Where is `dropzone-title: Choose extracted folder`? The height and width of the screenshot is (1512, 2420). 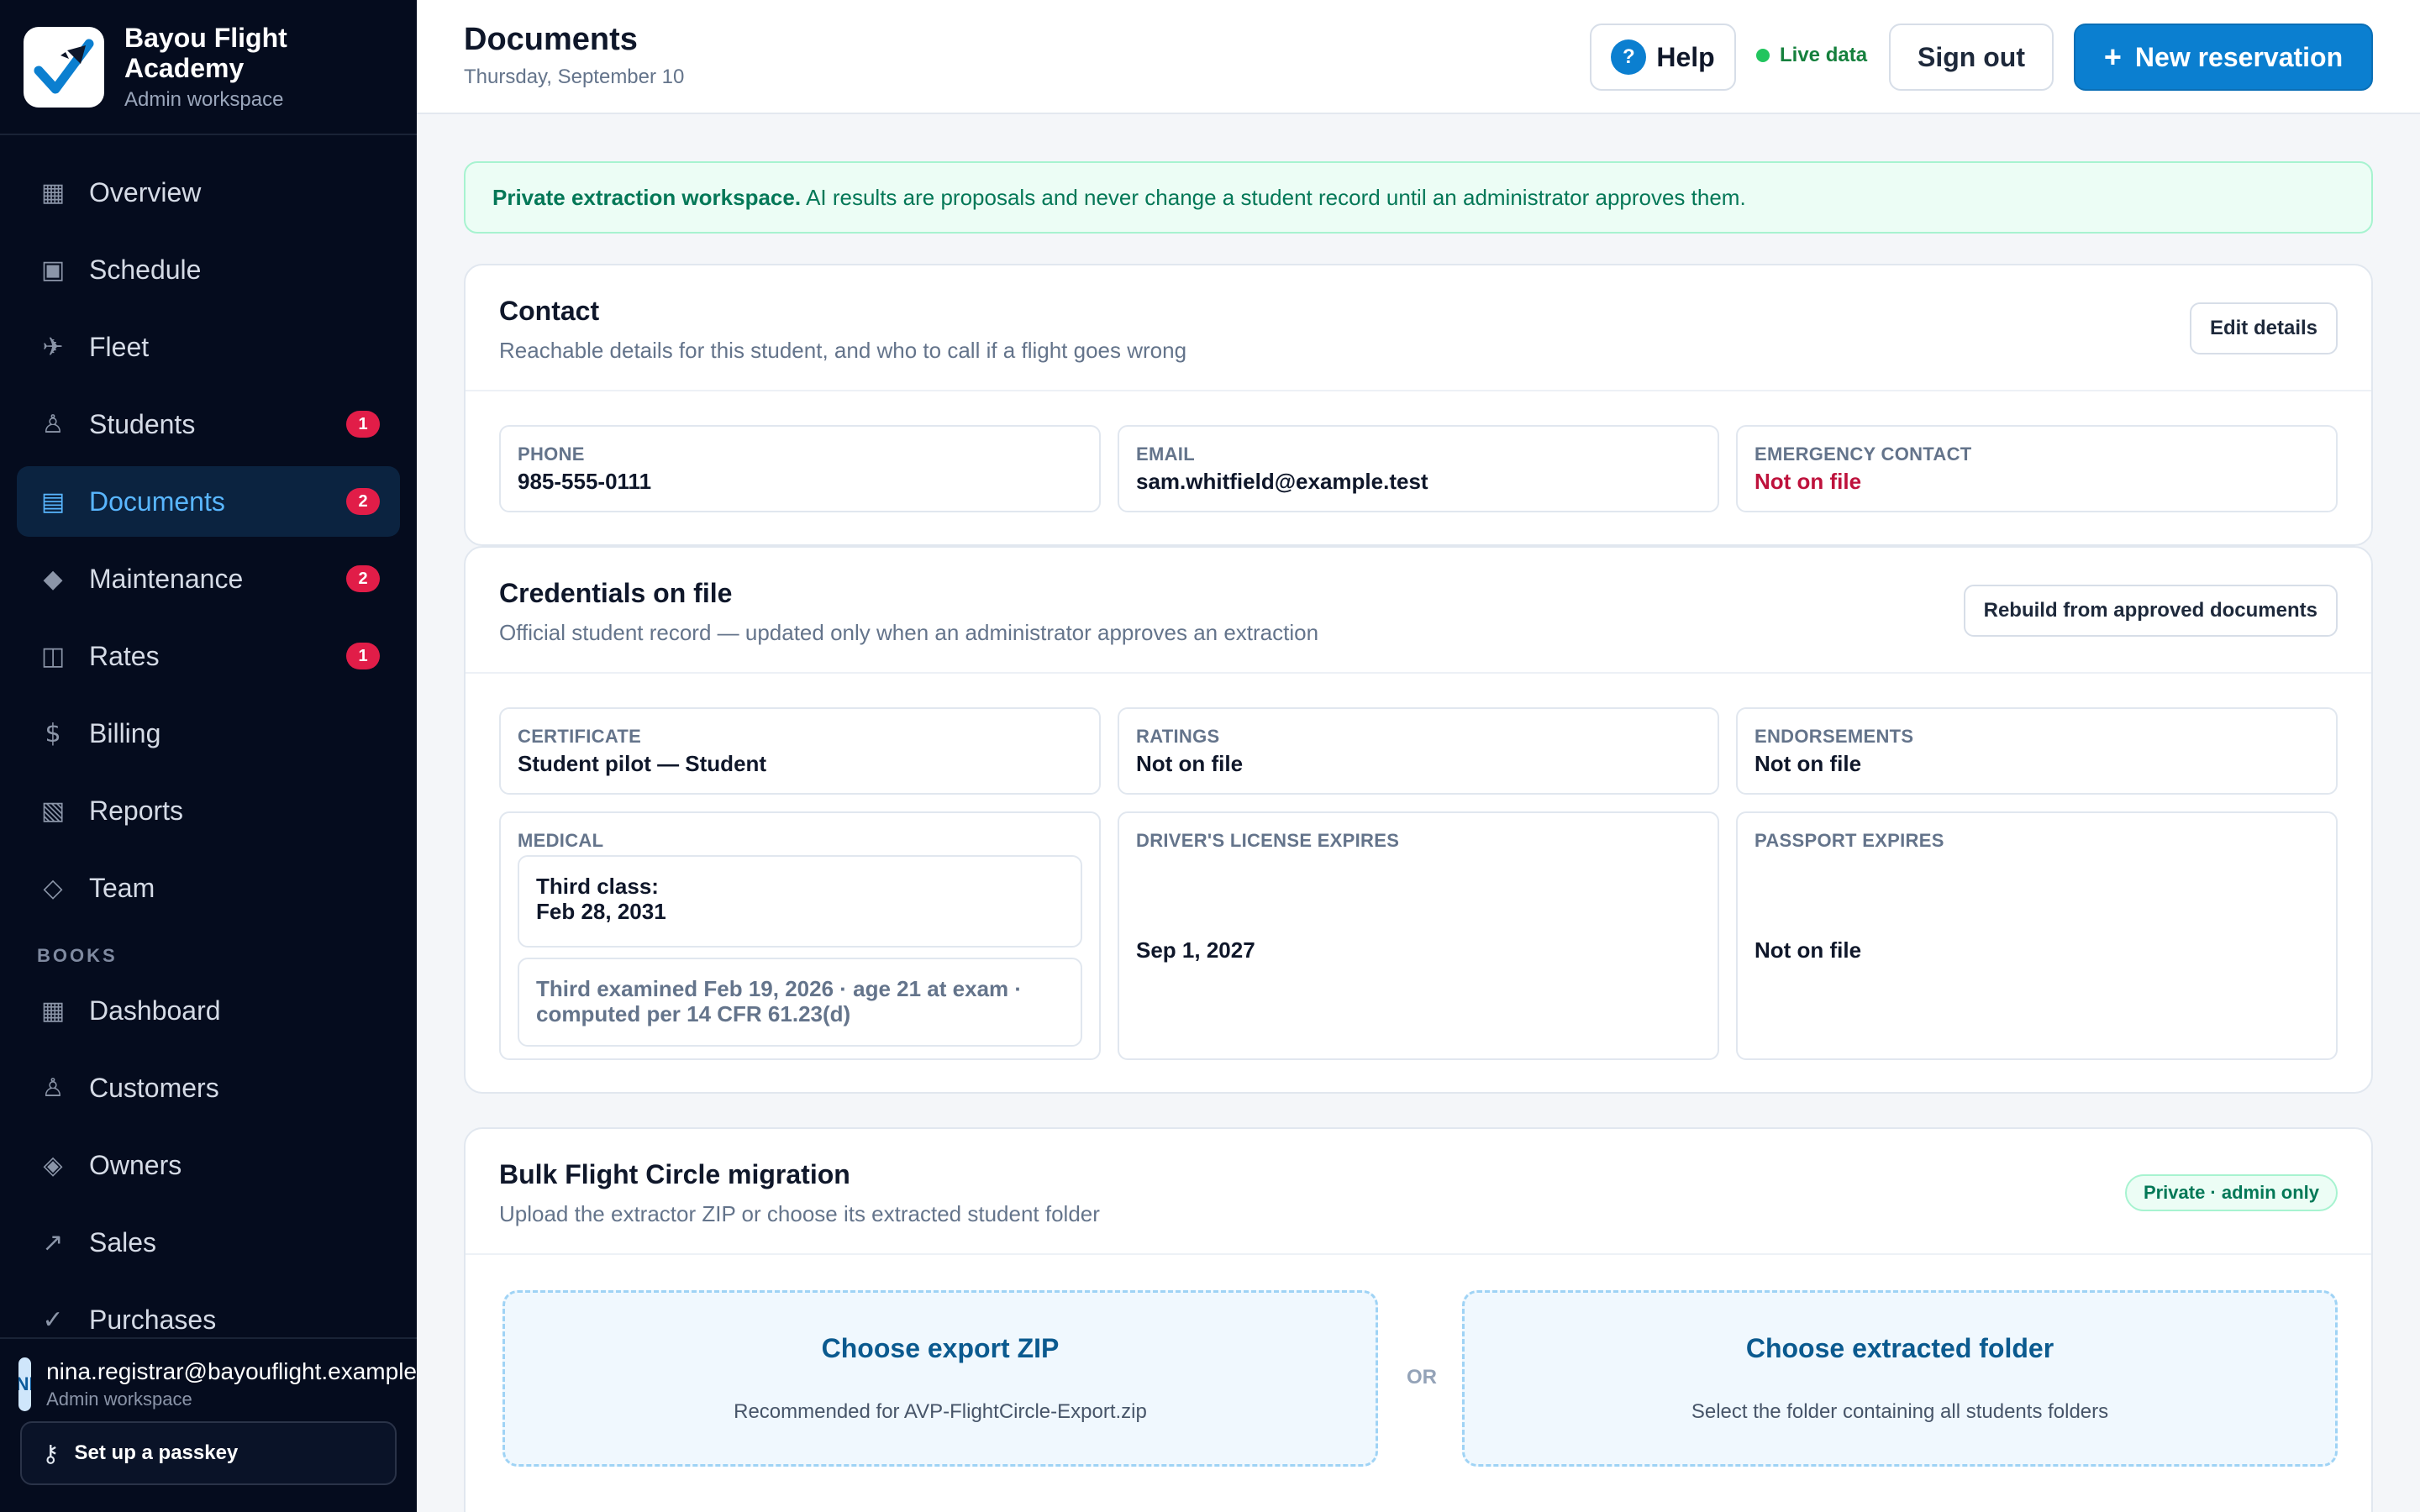
dropzone-title: Choose extracted folder is located at coordinates (1900, 1348).